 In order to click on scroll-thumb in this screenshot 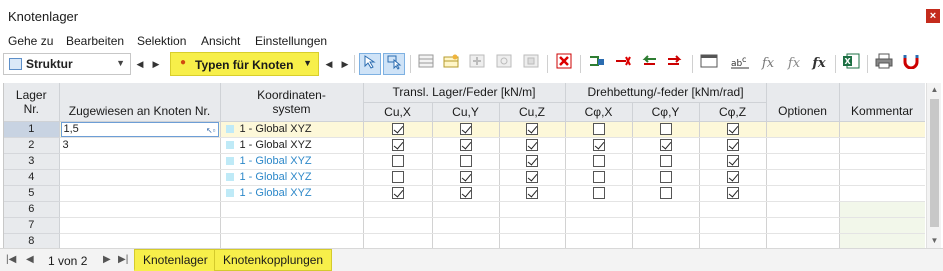, I will do `click(934, 163)`.